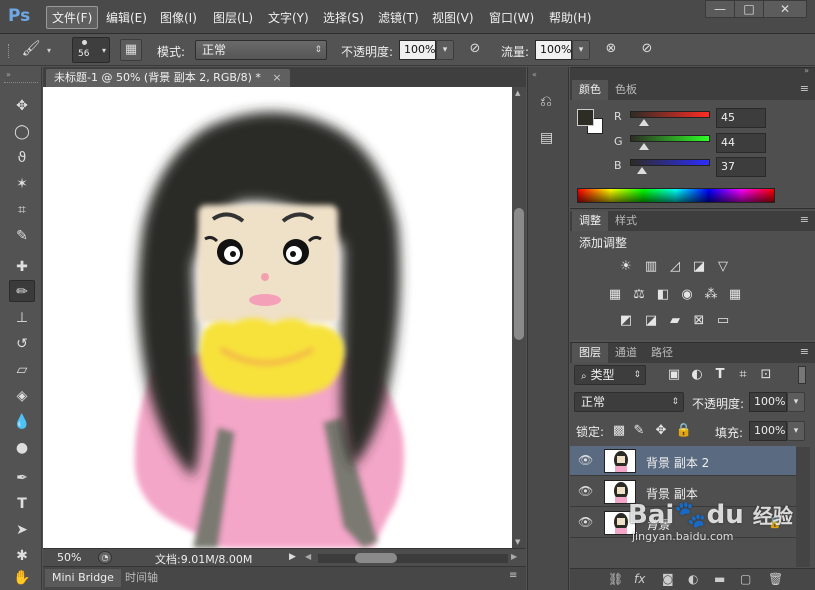  What do you see at coordinates (785, 9) in the screenshot?
I see `close-button: ✕` at bounding box center [785, 9].